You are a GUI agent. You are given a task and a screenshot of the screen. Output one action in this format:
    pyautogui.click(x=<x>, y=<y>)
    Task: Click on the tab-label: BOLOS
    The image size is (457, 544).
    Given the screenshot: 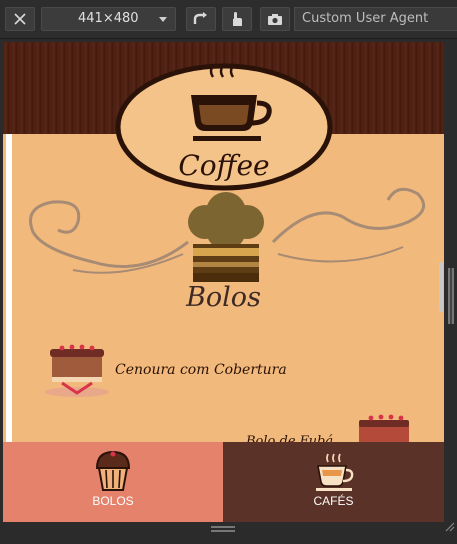 What is the action you would take?
    pyautogui.click(x=113, y=501)
    